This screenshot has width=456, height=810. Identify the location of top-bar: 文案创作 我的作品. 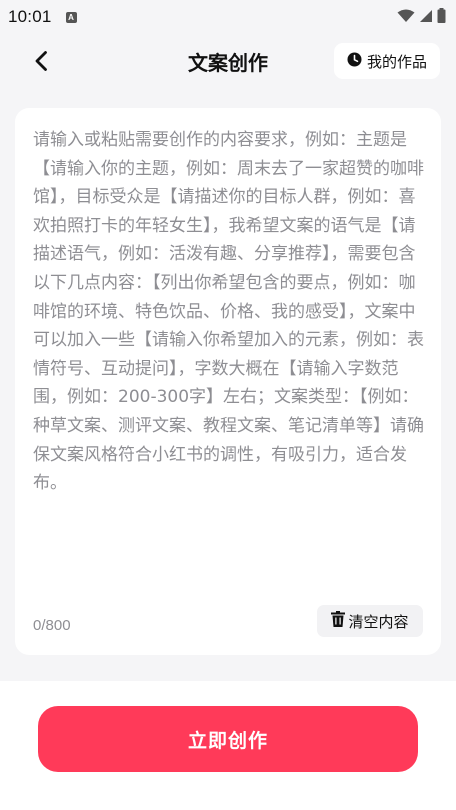
(228, 62).